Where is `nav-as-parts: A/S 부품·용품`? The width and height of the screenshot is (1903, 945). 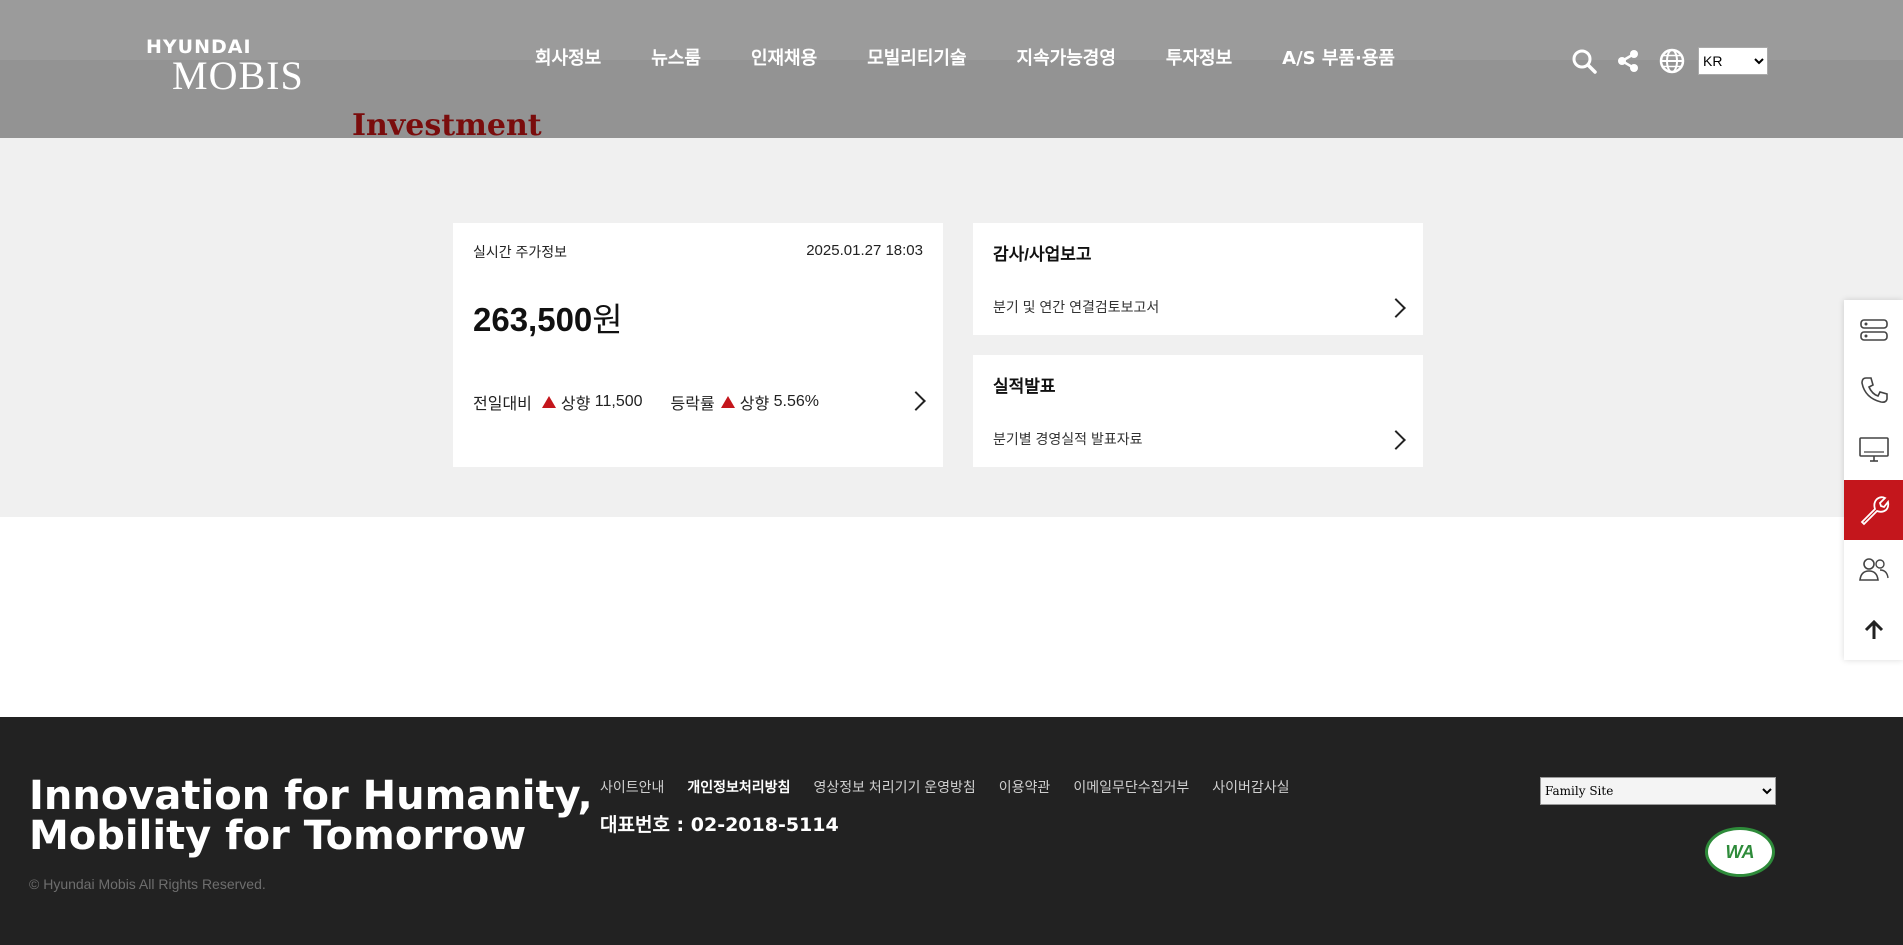
nav-as-parts: A/S 부품·용품 is located at coordinates (1338, 57).